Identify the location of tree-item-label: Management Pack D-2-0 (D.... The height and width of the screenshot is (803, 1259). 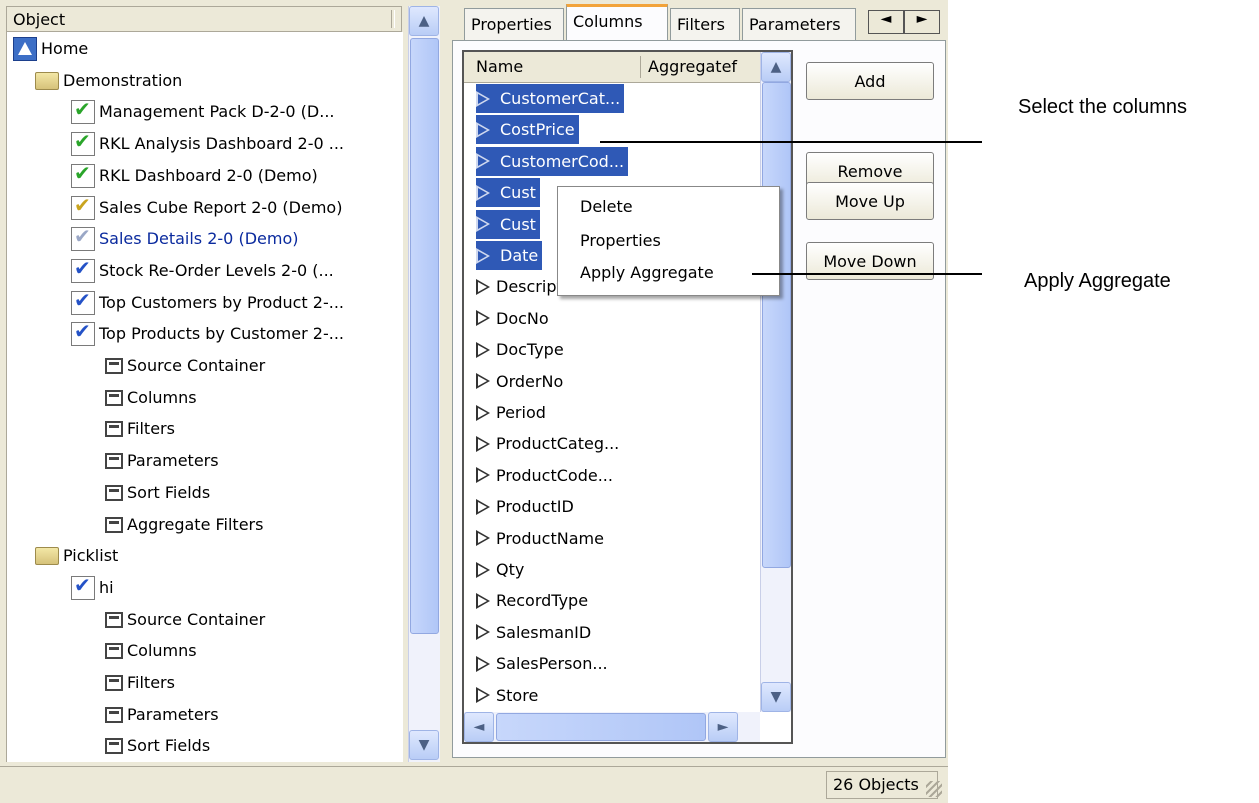
(217, 112).